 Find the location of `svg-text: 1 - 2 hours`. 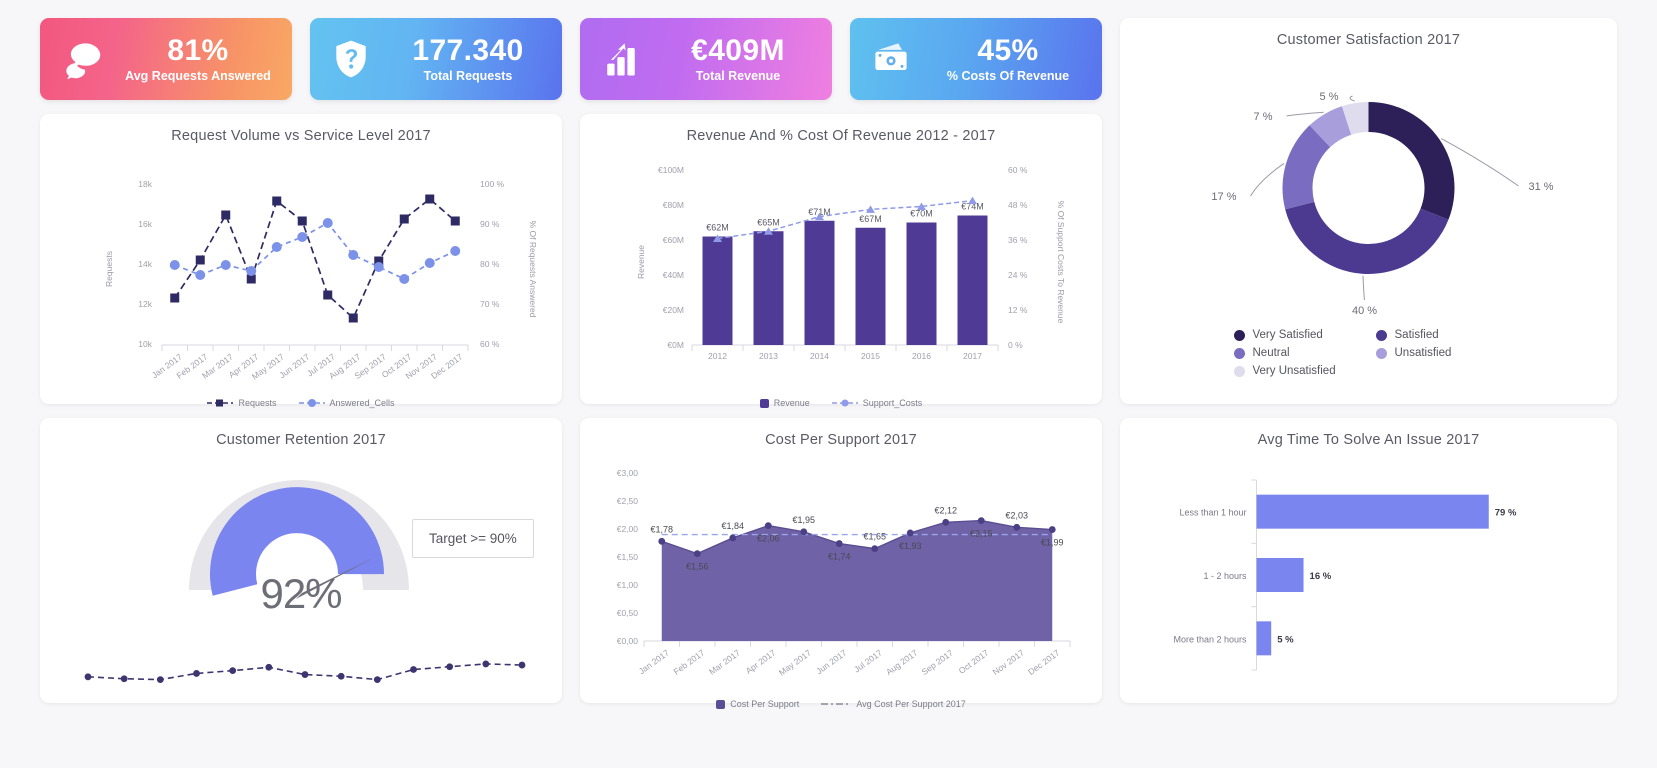

svg-text: 1 - 2 hours is located at coordinates (1225, 576).